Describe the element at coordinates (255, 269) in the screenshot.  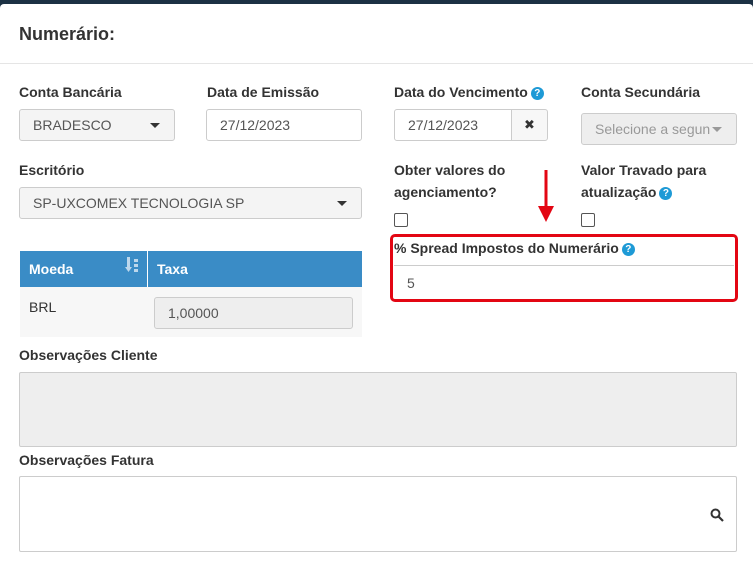
I see `taxa-header: Taxa` at that location.